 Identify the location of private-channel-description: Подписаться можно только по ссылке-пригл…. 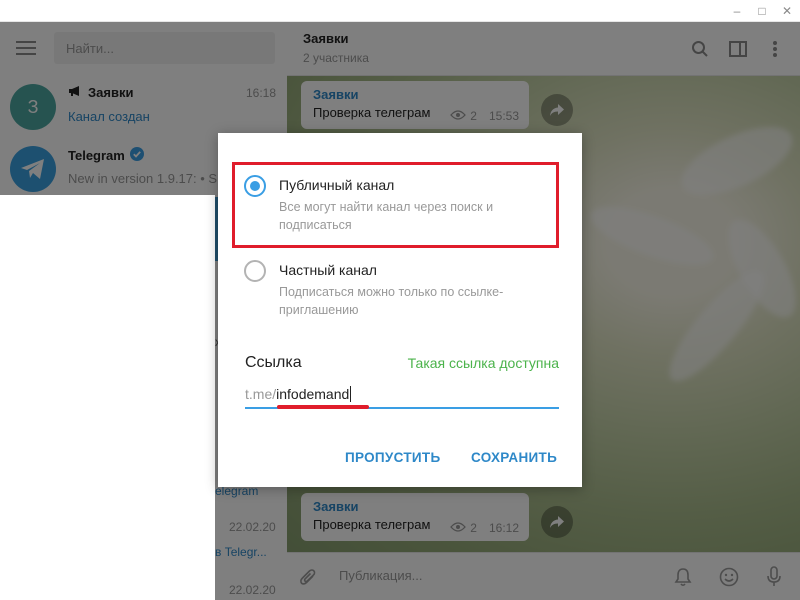
(391, 301).